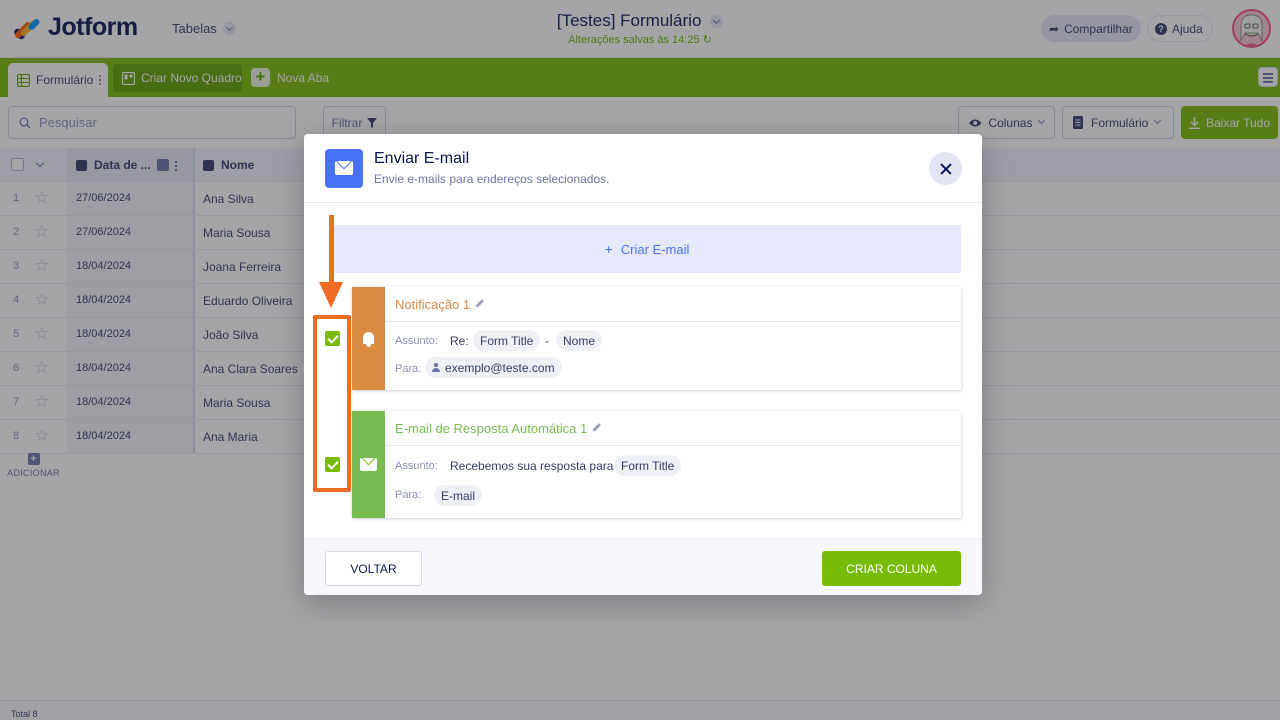 Image resolution: width=1280 pixels, height=720 pixels. What do you see at coordinates (655, 249) in the screenshot?
I see `create-email-label: Criar E-mail` at bounding box center [655, 249].